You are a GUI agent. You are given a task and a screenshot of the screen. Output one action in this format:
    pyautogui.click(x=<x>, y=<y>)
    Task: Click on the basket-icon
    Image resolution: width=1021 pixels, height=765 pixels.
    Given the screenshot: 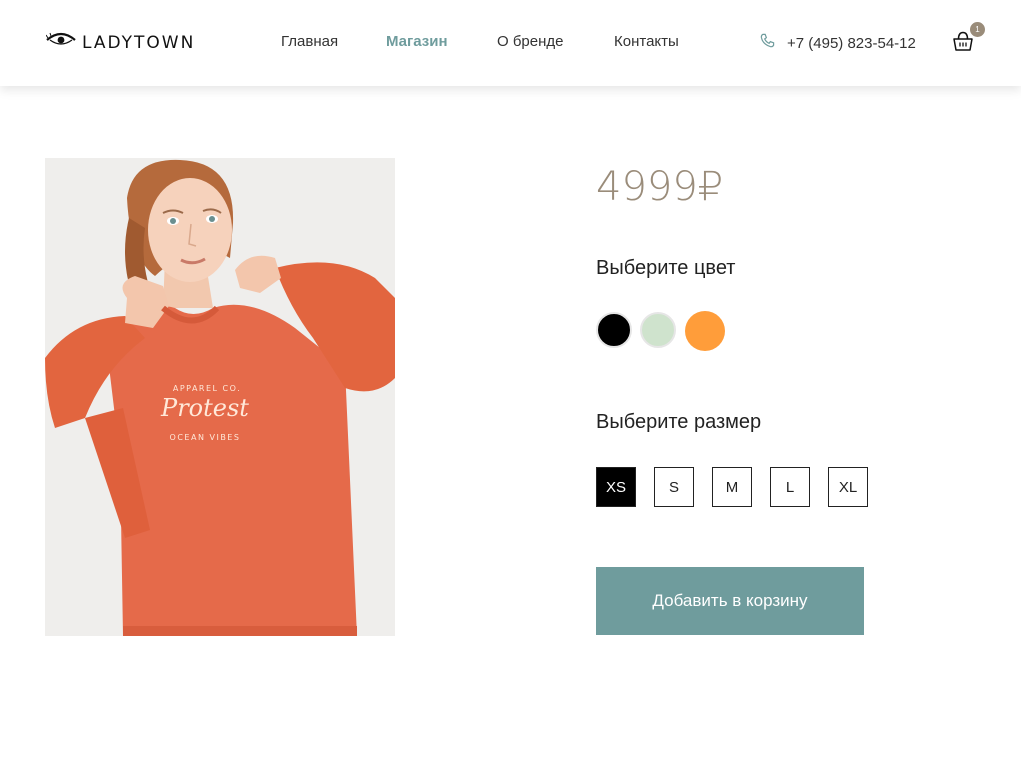 What is the action you would take?
    pyautogui.click(x=963, y=43)
    